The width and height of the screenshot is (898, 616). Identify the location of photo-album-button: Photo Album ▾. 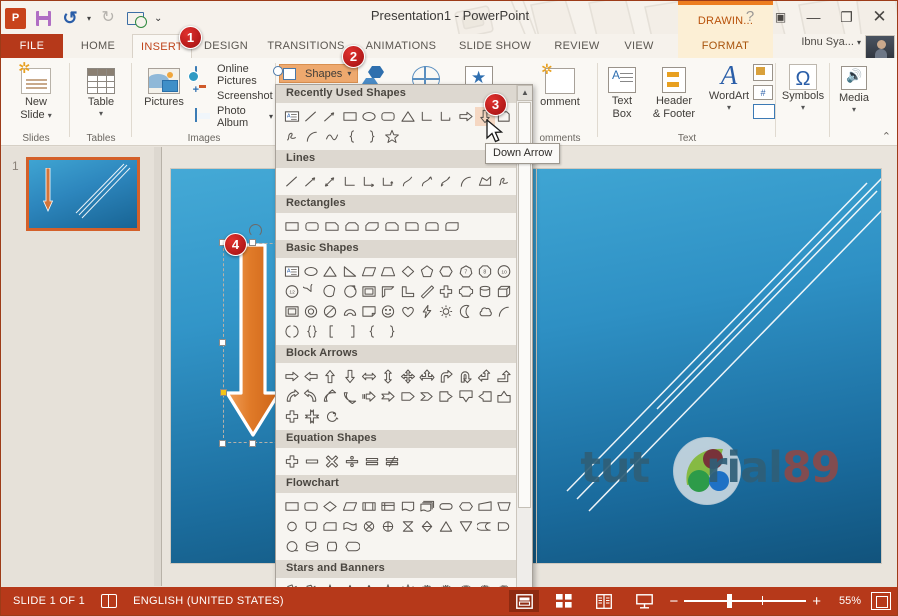
(234, 117).